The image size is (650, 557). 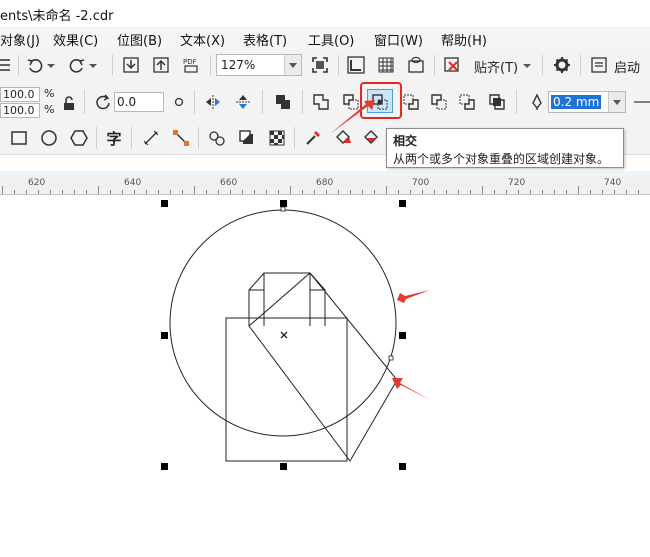 I want to click on connector-tool-icon, so click(x=181, y=138).